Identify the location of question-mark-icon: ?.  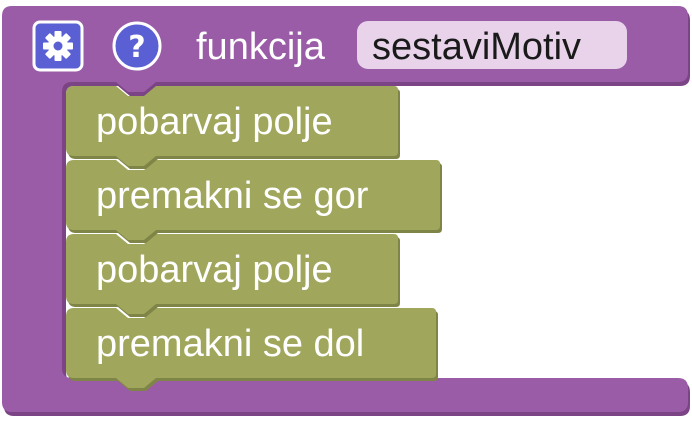
(136, 47).